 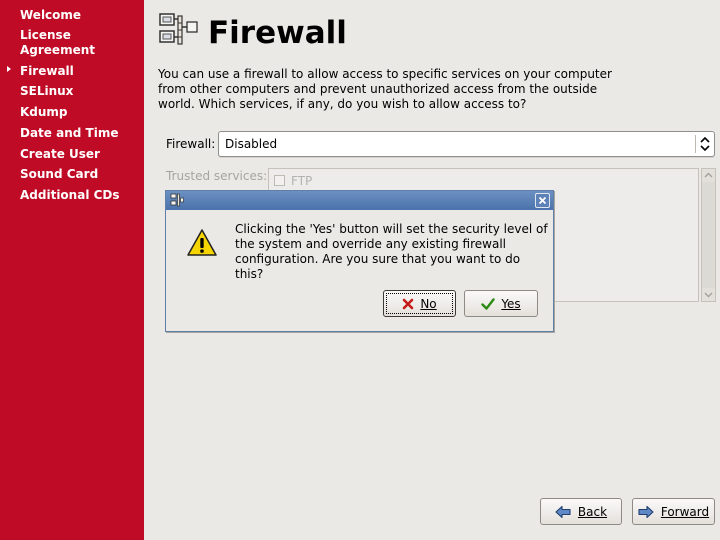 I want to click on scroll-up-arrow-icon, so click(x=708, y=175).